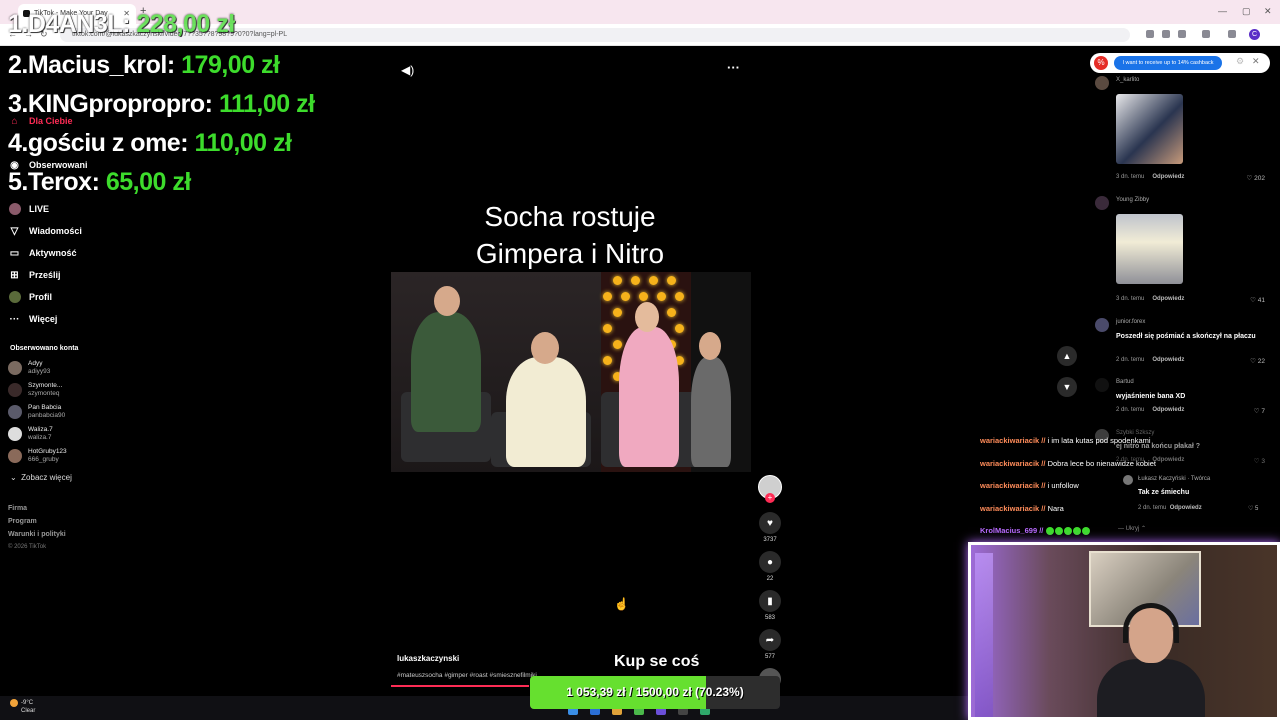 Image resolution: width=1280 pixels, height=720 pixels. What do you see at coordinates (1012, 530) in the screenshot?
I see `chat-user: KrolMacius_699 //` at bounding box center [1012, 530].